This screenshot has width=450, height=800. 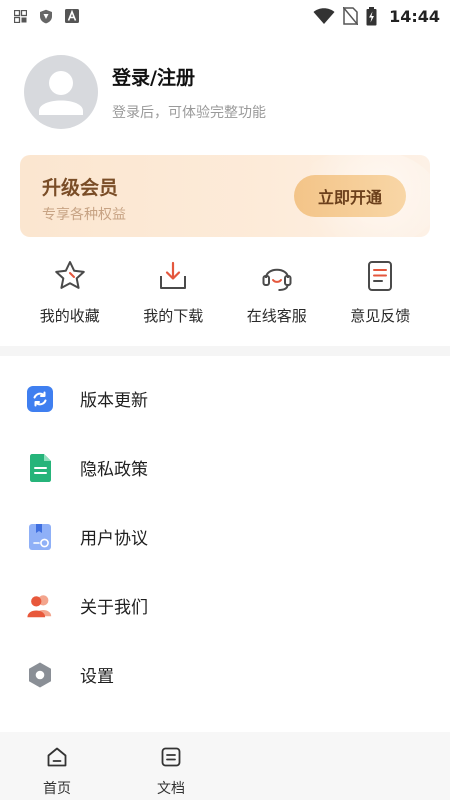 What do you see at coordinates (70, 295) in the screenshot?
I see `quick-item-favorites: 我的收藏` at bounding box center [70, 295].